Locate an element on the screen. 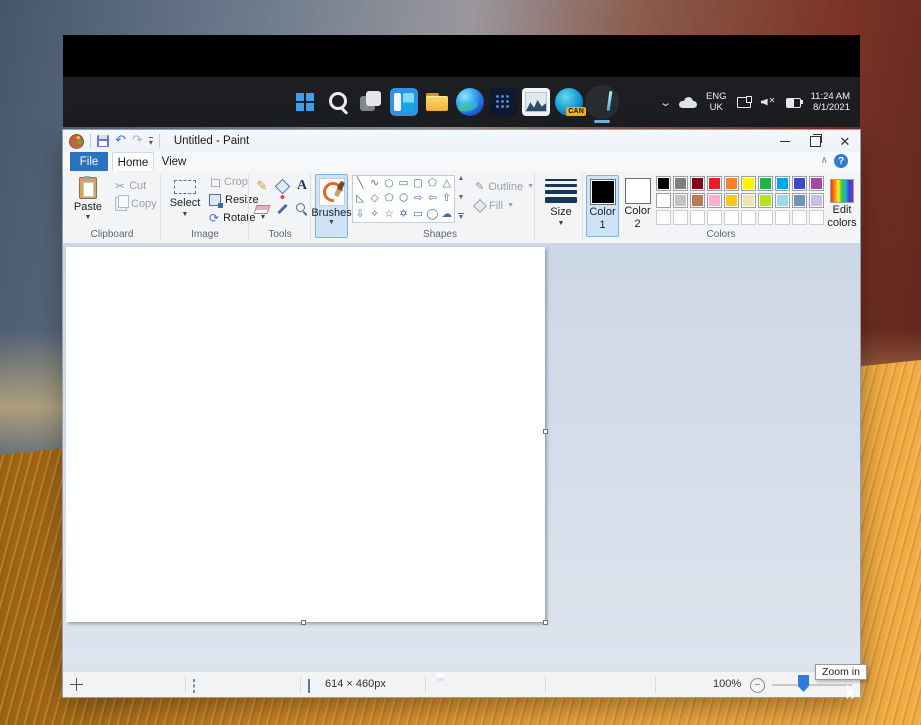 The width and height of the screenshot is (921, 725). crop-button: Crop is located at coordinates (228, 182).